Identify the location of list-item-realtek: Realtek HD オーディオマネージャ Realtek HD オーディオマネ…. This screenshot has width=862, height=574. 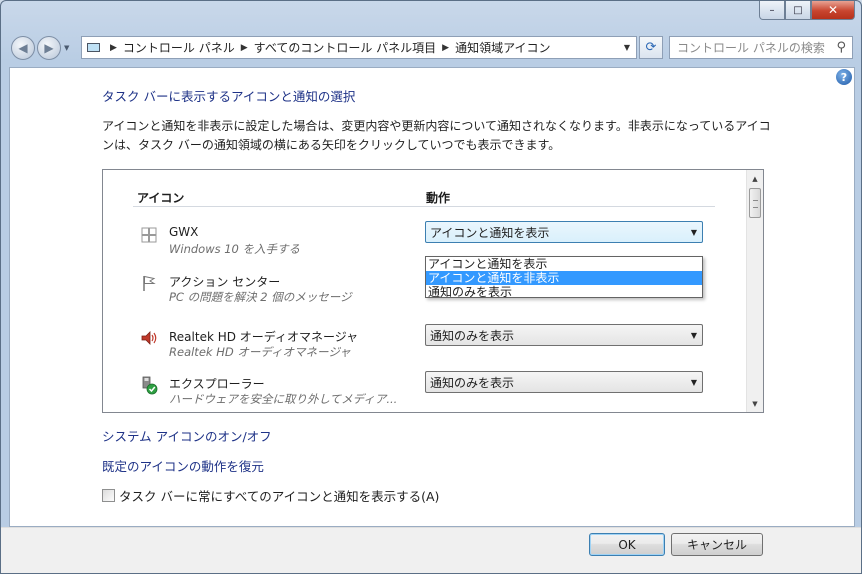
(429, 344).